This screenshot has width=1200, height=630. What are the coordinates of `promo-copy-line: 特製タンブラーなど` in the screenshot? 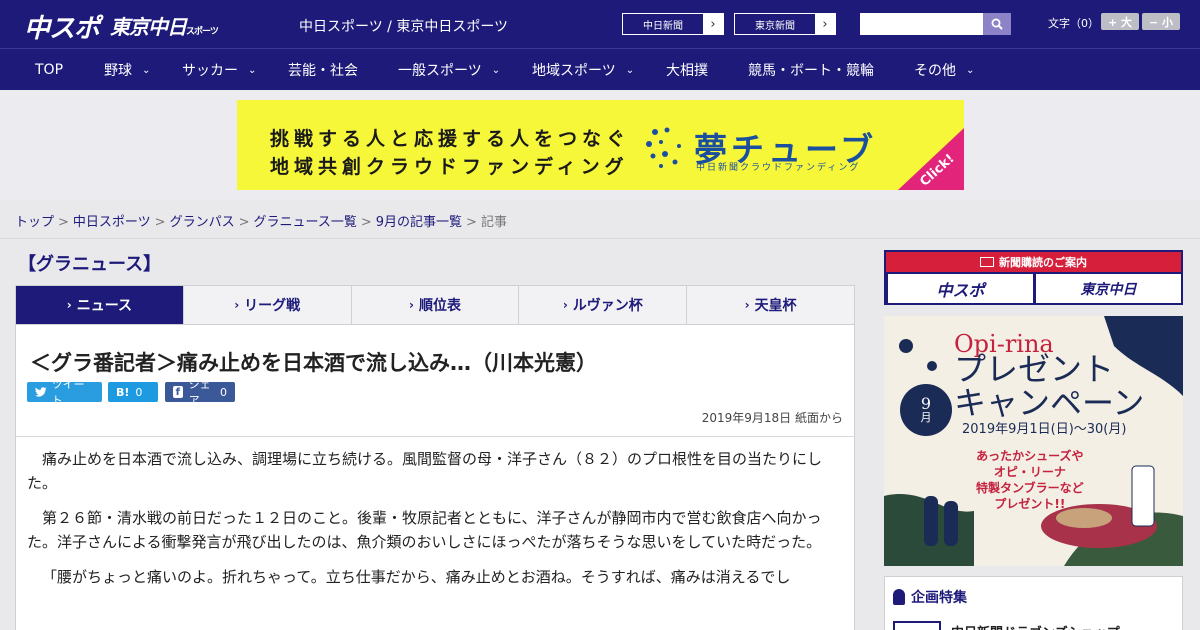 It's located at (1030, 488).